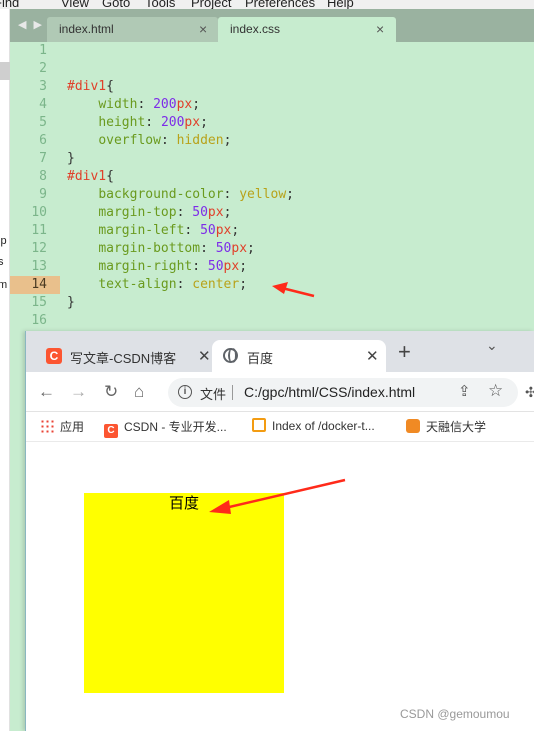 Image resolution: width=534 pixels, height=731 pixels. What do you see at coordinates (272, 249) in the screenshot?
I see `code-line: 12 margin-bottom: 50px;` at bounding box center [272, 249].